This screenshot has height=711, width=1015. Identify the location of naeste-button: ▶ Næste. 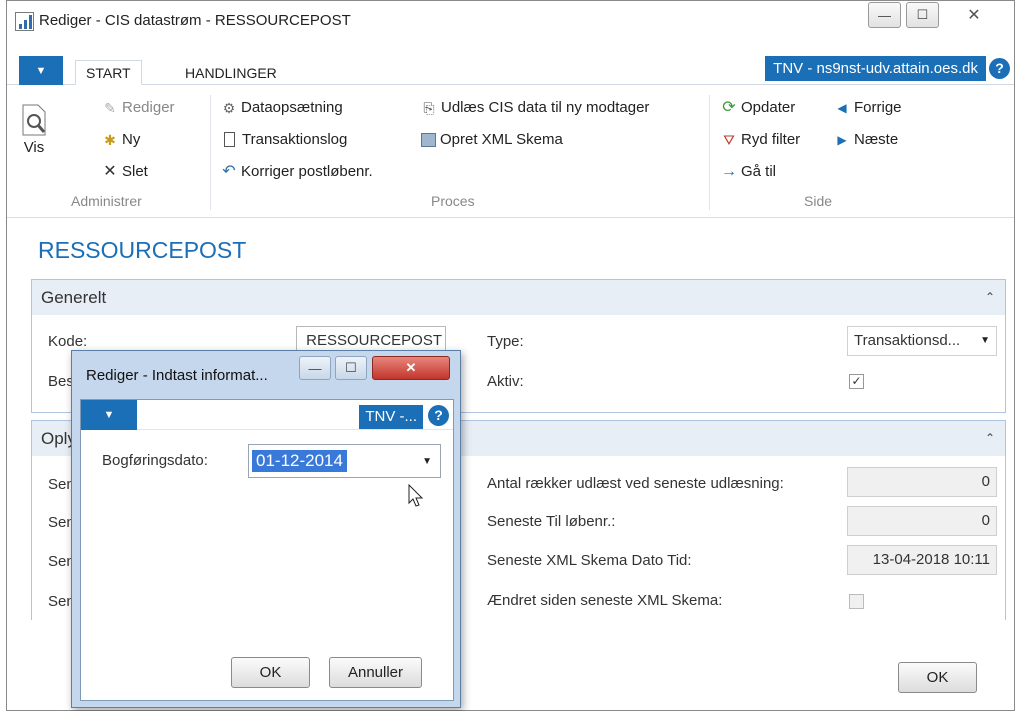
(866, 139).